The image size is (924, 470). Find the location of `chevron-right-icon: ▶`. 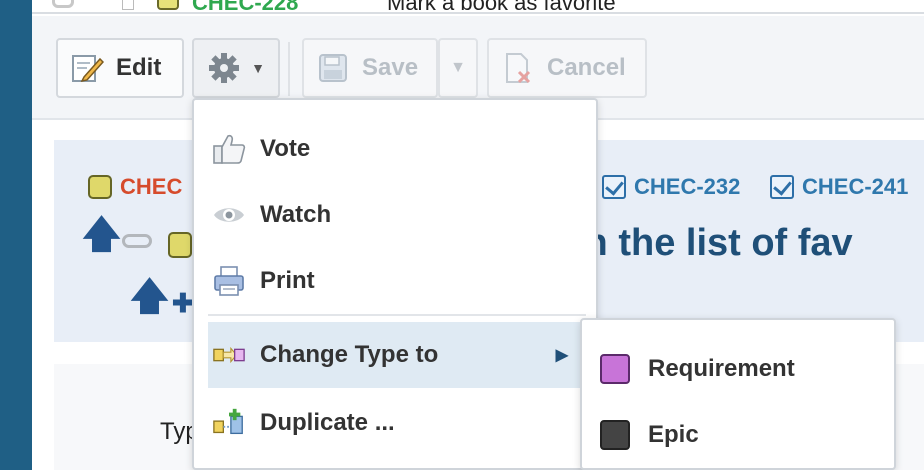

chevron-right-icon: ▶ is located at coordinates (561, 355).